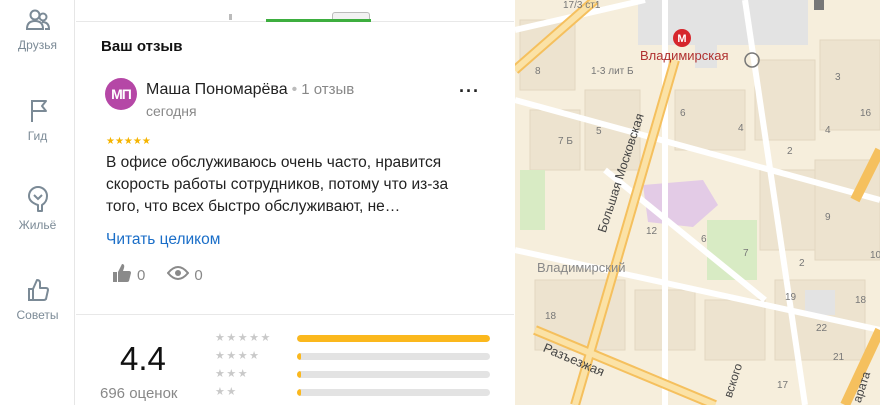  I want to click on friends-icon, so click(37, 19).